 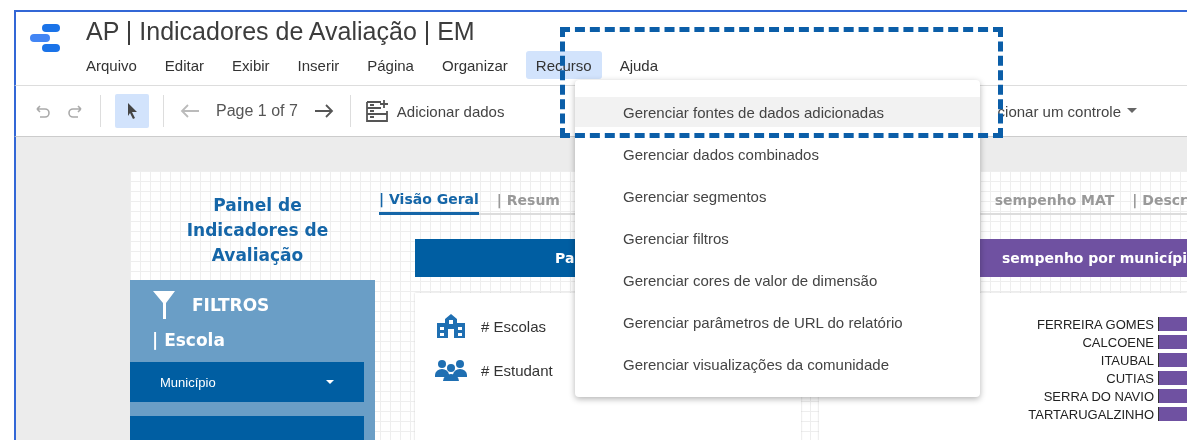 I want to click on bar-label: TARTARUGALZINHO, so click(x=1091, y=414).